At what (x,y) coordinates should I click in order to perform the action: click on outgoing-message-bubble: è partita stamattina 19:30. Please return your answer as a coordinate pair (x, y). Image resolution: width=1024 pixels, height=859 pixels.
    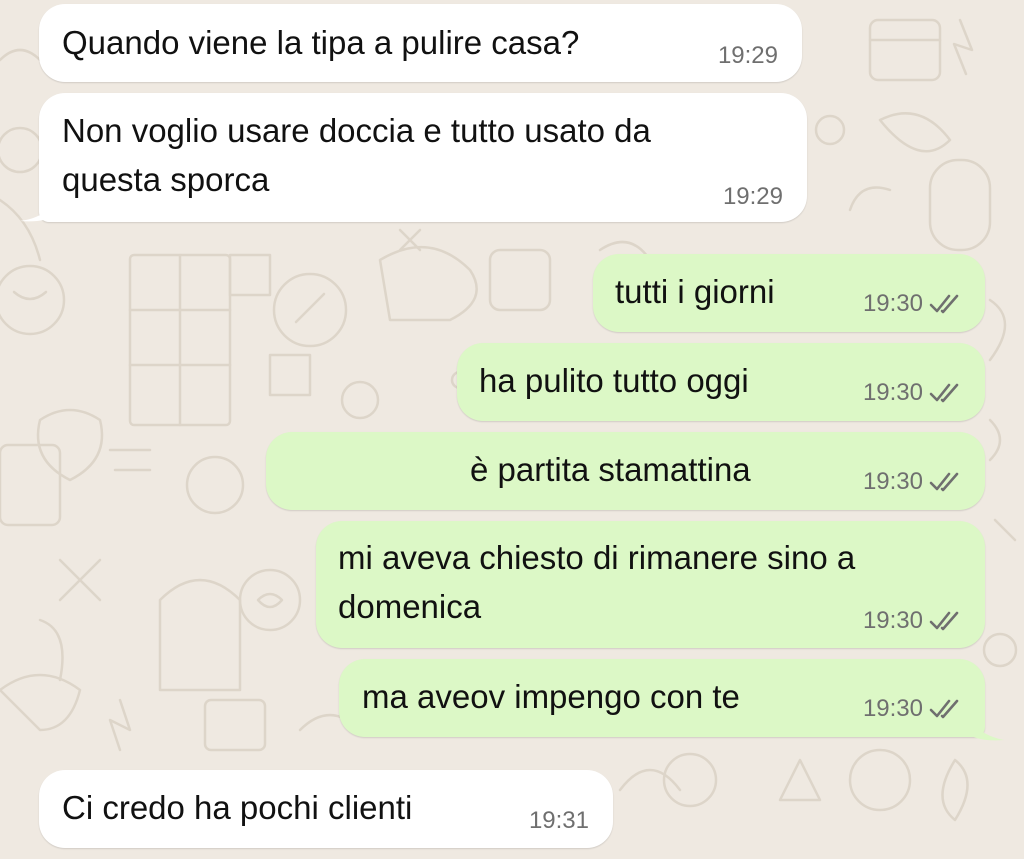
    Looking at the image, I should click on (625, 471).